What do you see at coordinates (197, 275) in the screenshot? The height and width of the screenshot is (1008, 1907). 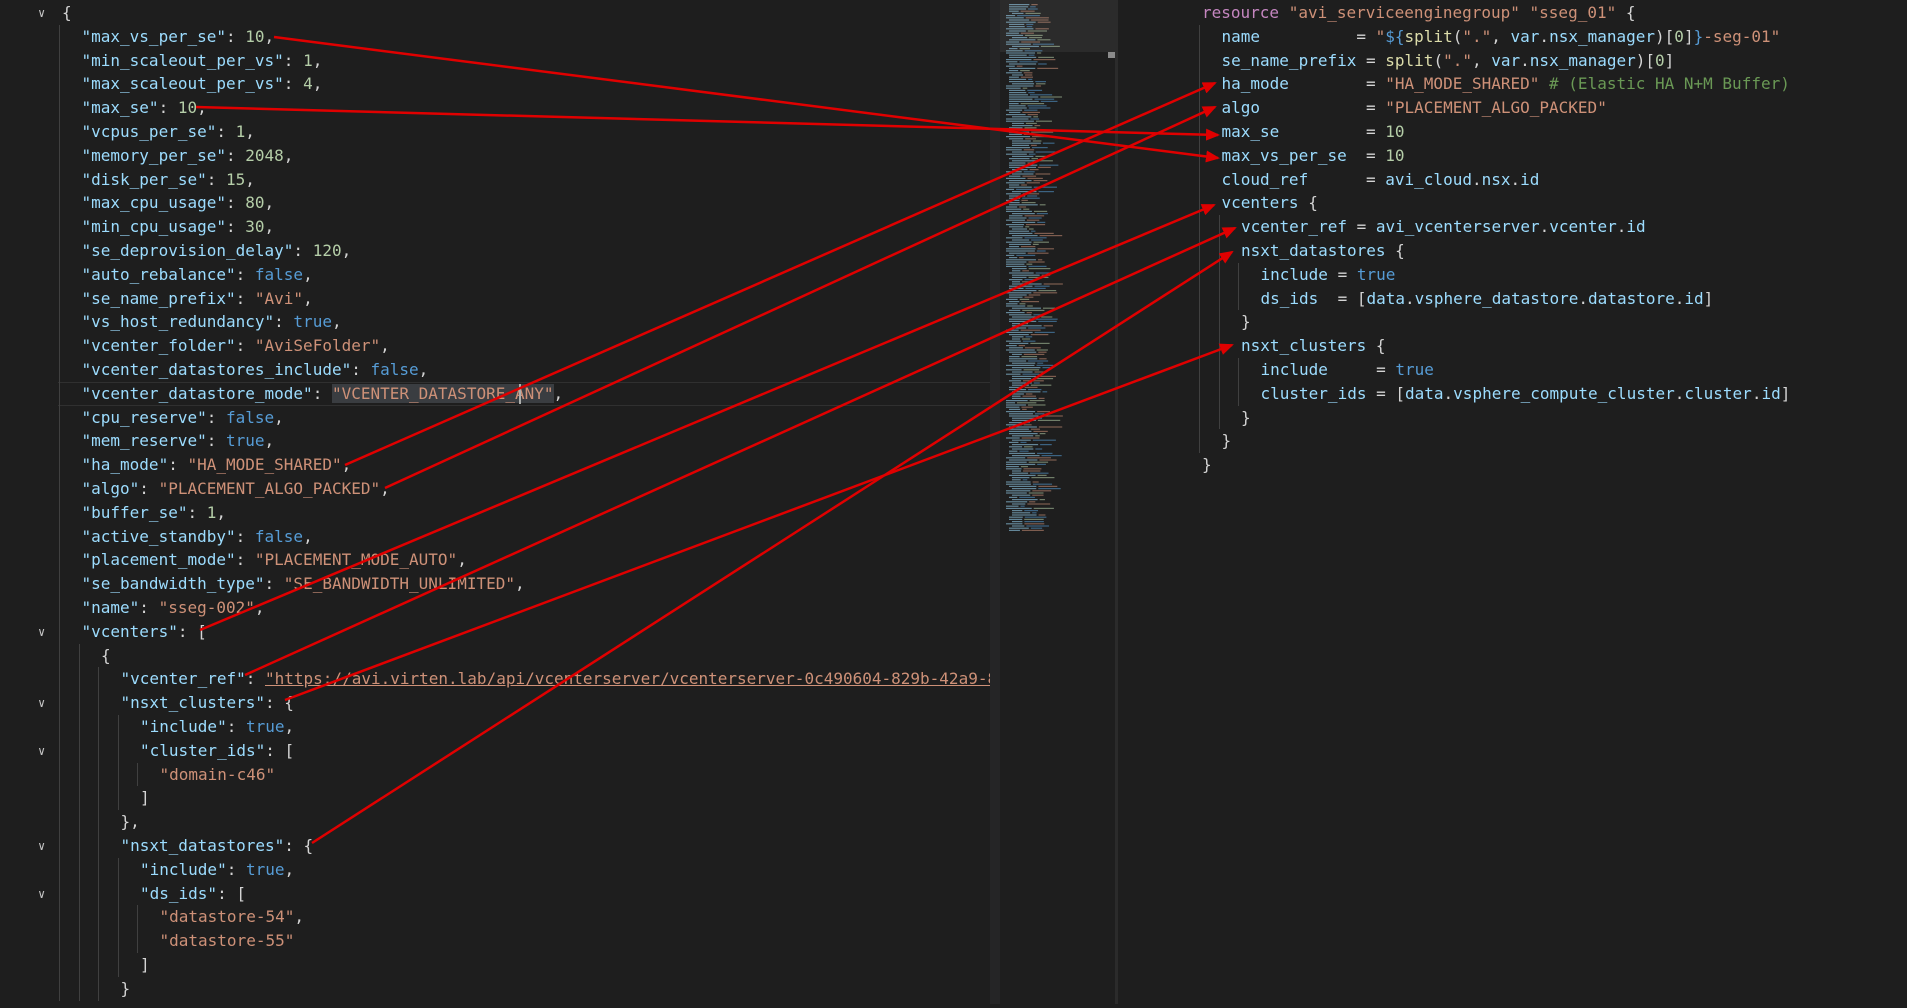 I see `code-line: "auto_rebalance": false,` at bounding box center [197, 275].